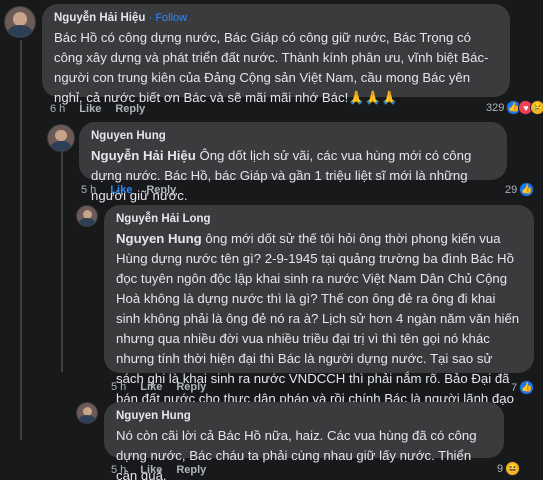 This screenshot has width=543, height=480. I want to click on follow-link: · Follow, so click(168, 18).